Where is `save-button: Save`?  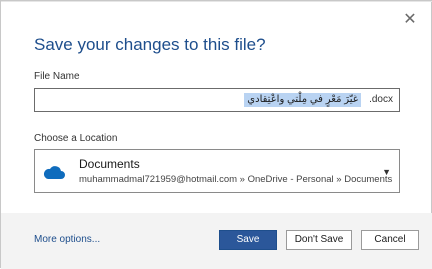 save-button: Save is located at coordinates (248, 240).